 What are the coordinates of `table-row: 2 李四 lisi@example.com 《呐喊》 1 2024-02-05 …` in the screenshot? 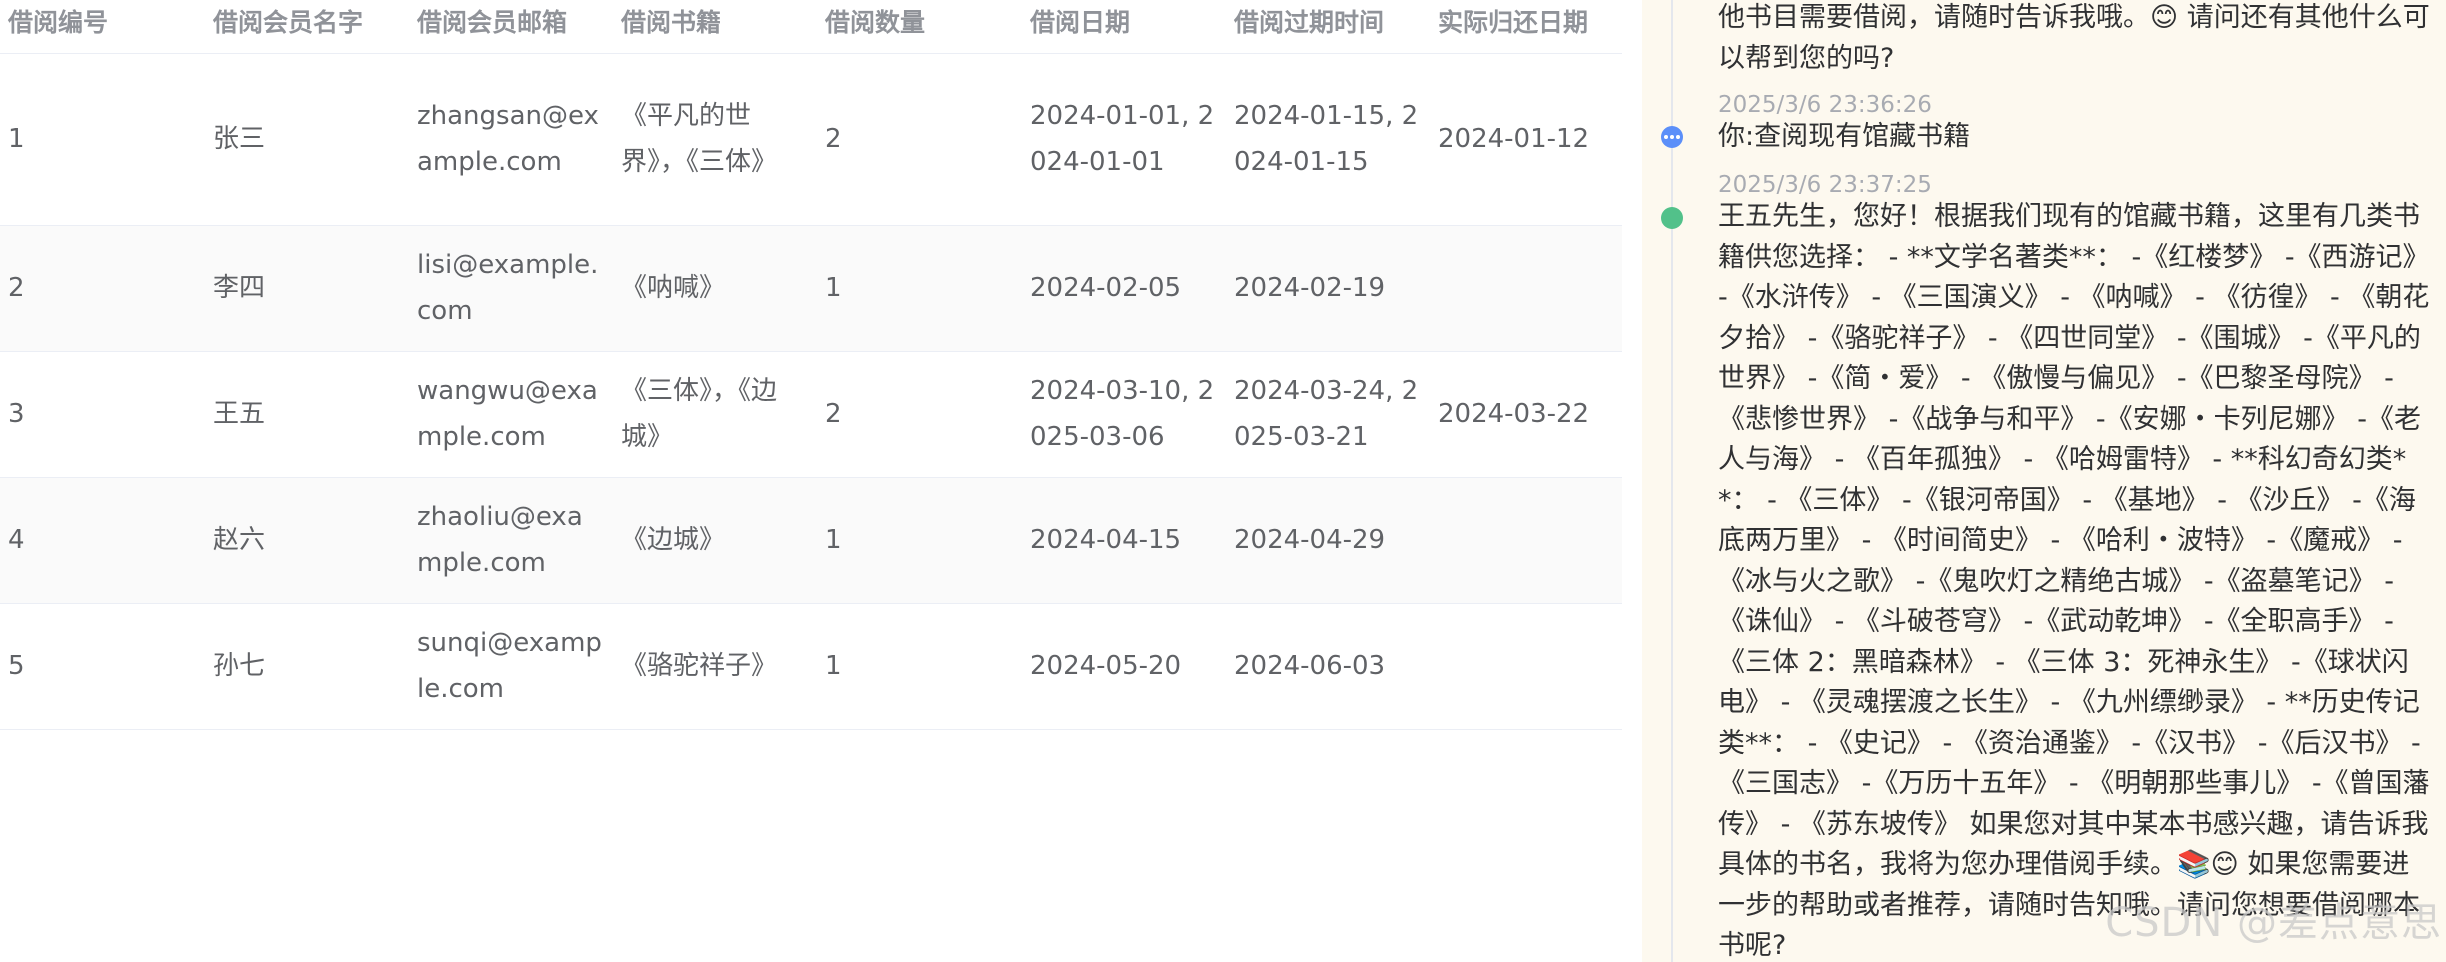 It's located at (811, 288).